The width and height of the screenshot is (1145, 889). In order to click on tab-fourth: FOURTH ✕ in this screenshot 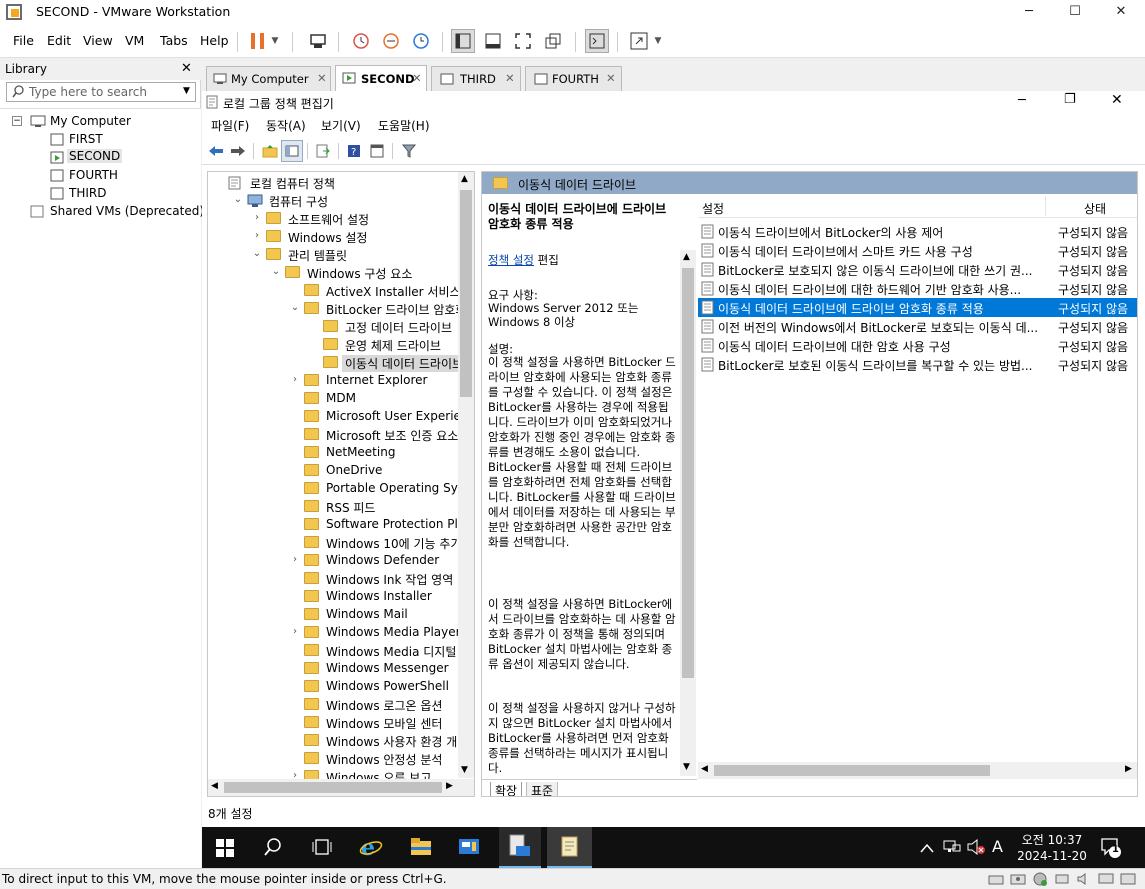, I will do `click(573, 78)`.